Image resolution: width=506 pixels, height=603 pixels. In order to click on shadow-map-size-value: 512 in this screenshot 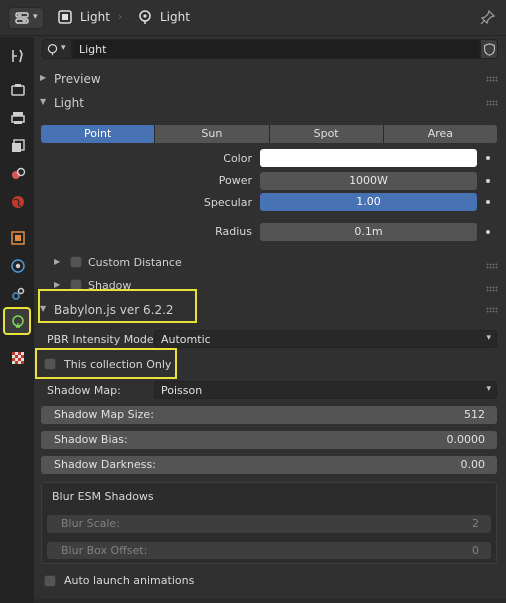, I will do `click(474, 414)`.